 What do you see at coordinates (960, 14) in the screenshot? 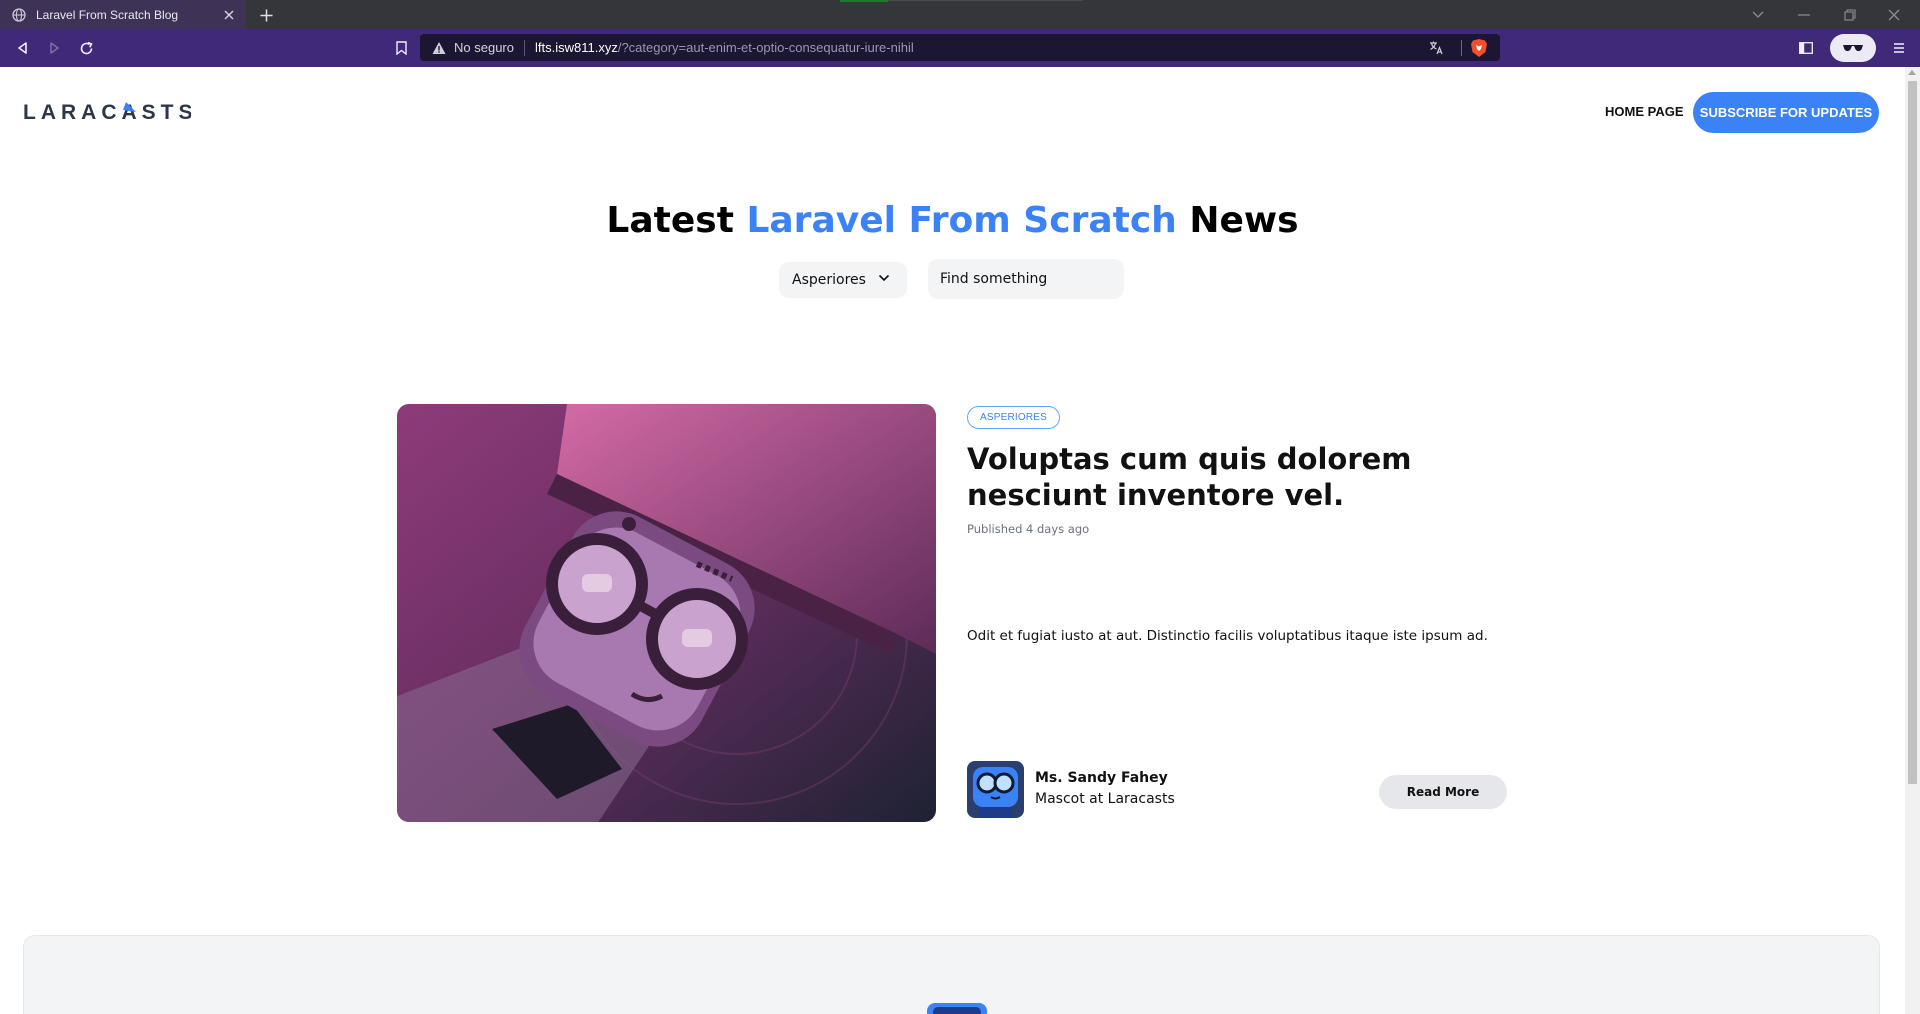
I see `browser-tabstrip: Laravel From Scratch Blog` at bounding box center [960, 14].